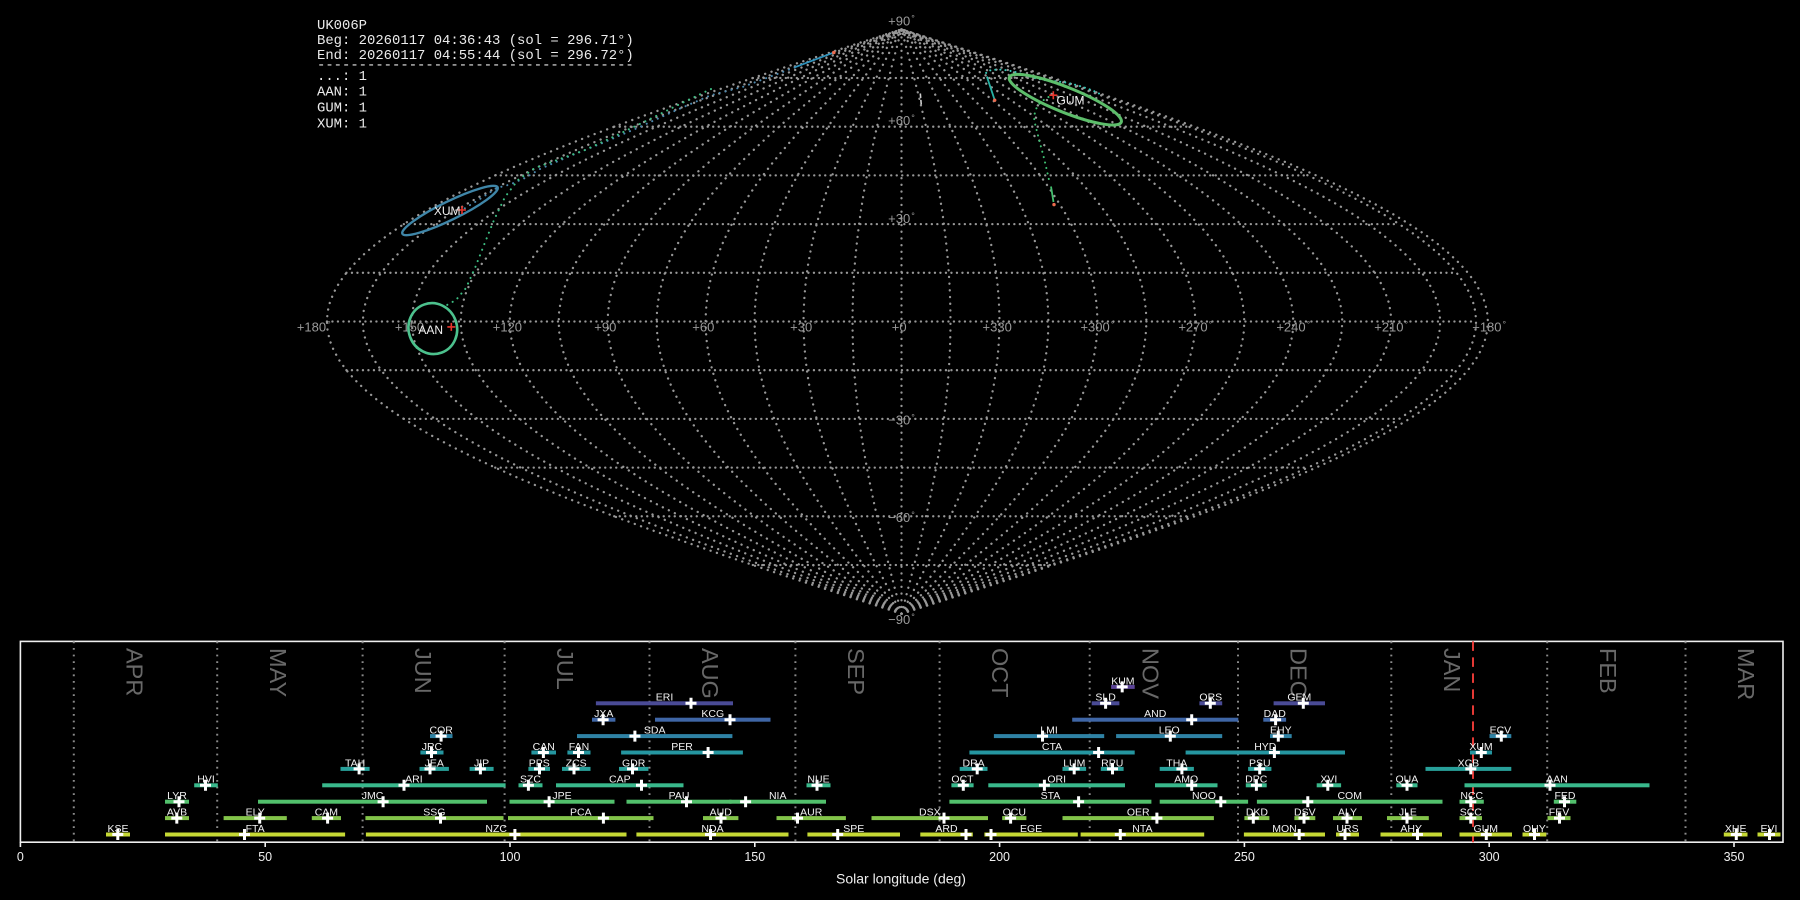 This screenshot has height=900, width=1800. Describe the element at coordinates (999, 857) in the screenshot. I see `svg-text: 200` at that location.